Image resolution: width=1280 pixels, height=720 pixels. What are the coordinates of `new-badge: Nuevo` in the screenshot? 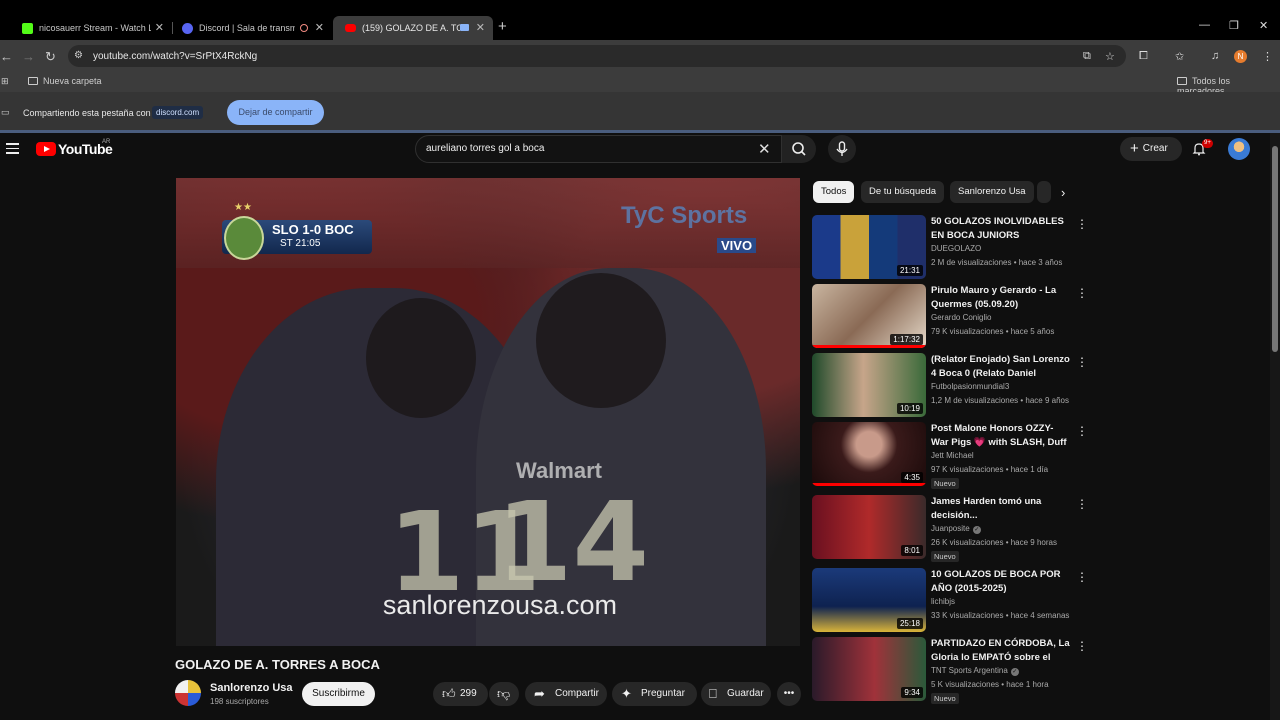 It's located at (945, 483).